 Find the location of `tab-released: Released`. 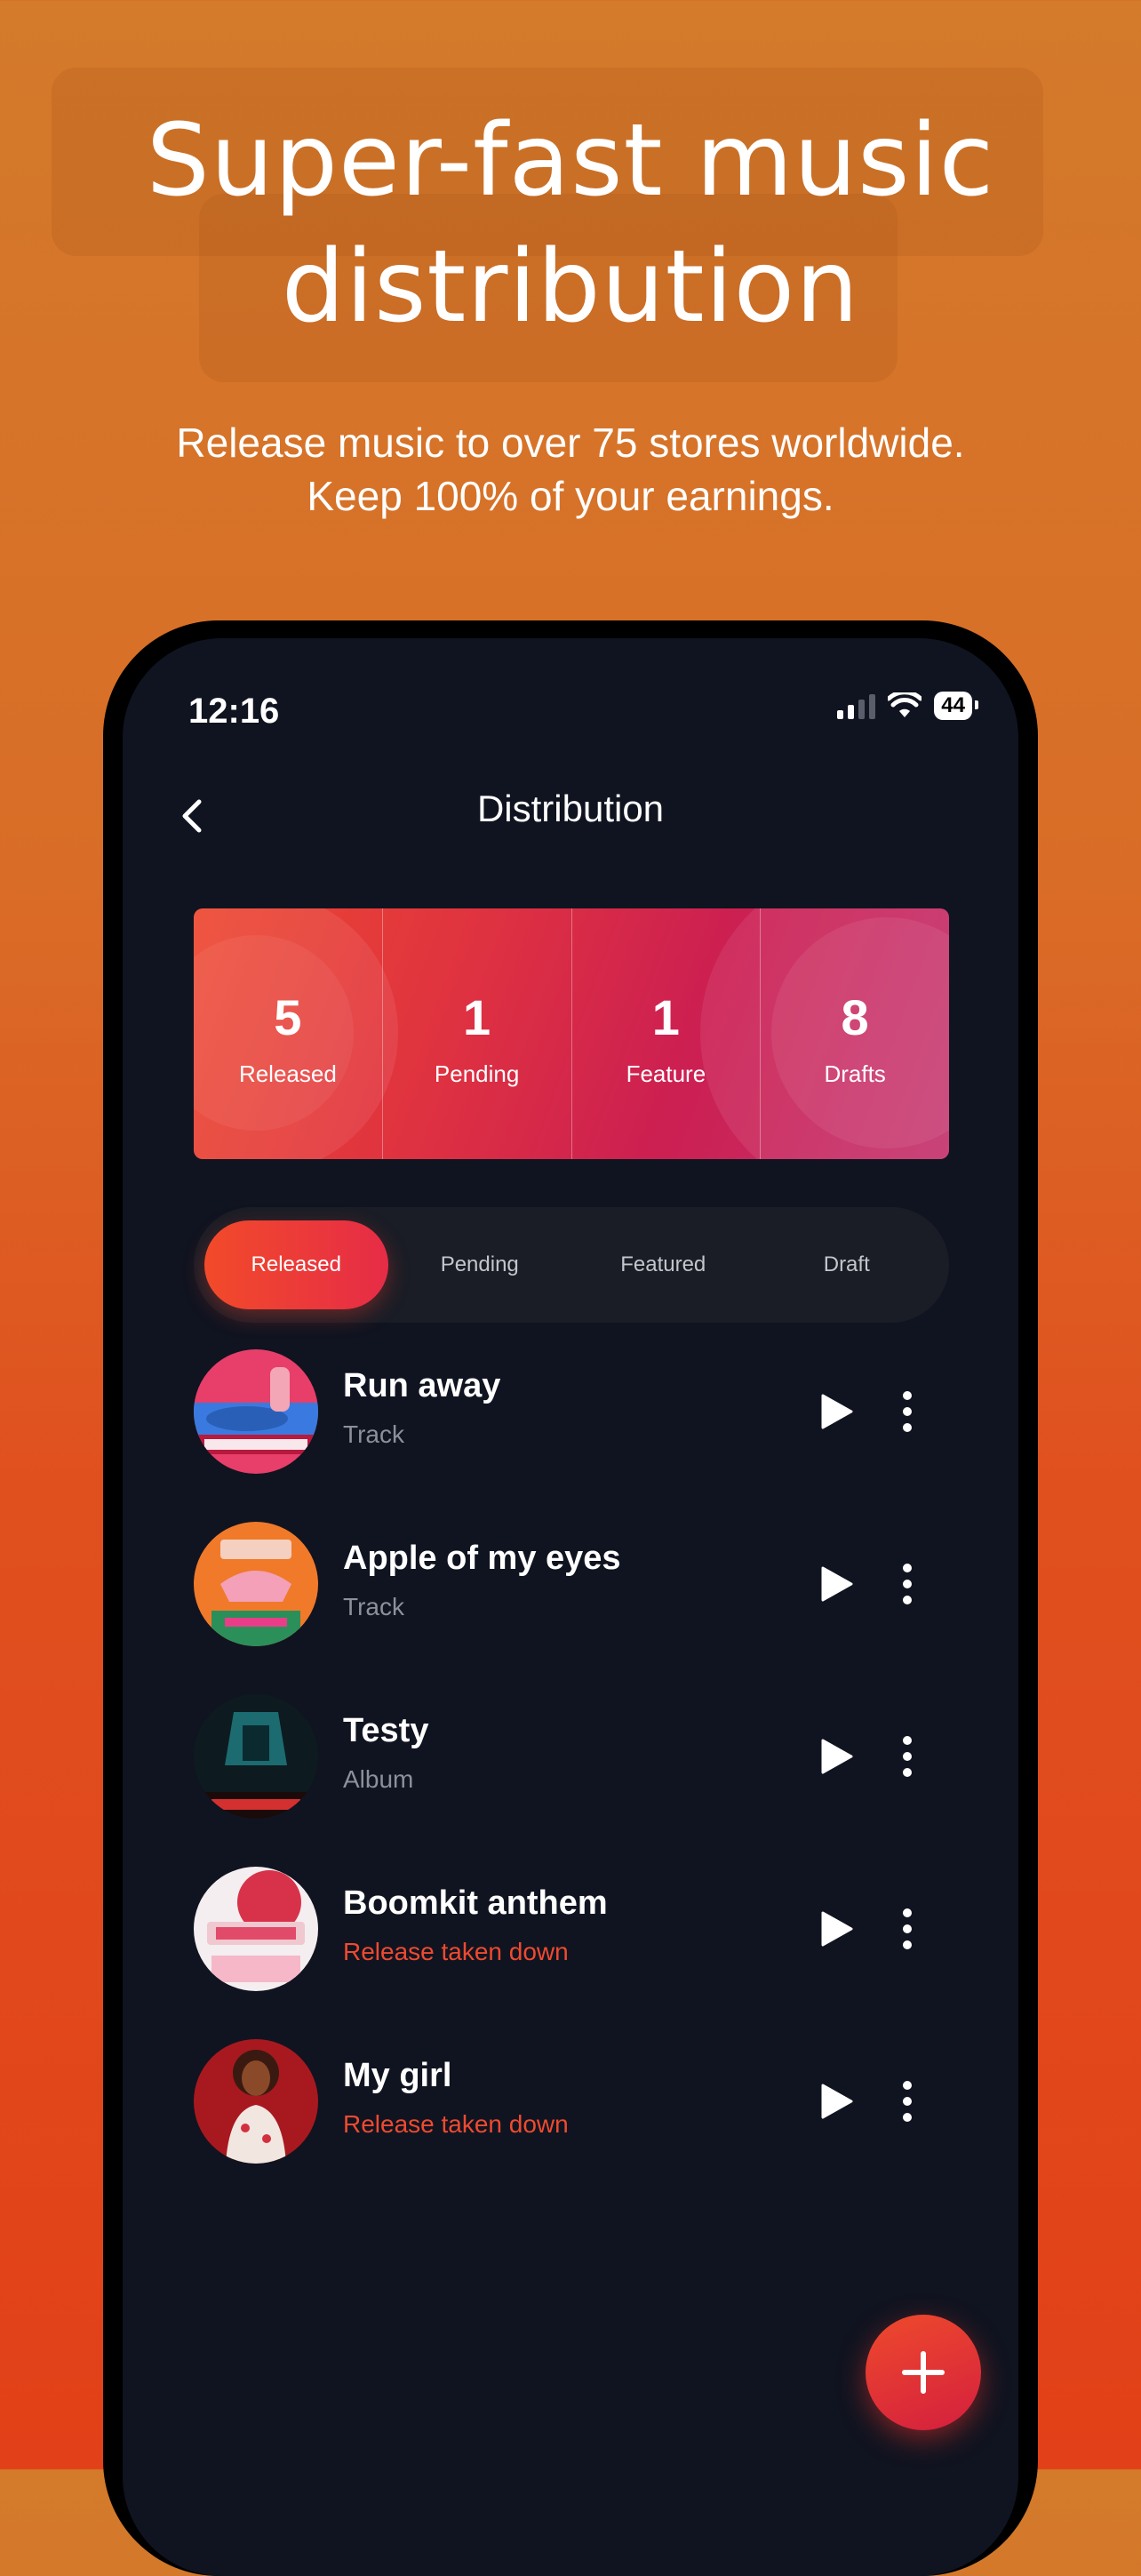

tab-released: Released is located at coordinates (296, 1264).